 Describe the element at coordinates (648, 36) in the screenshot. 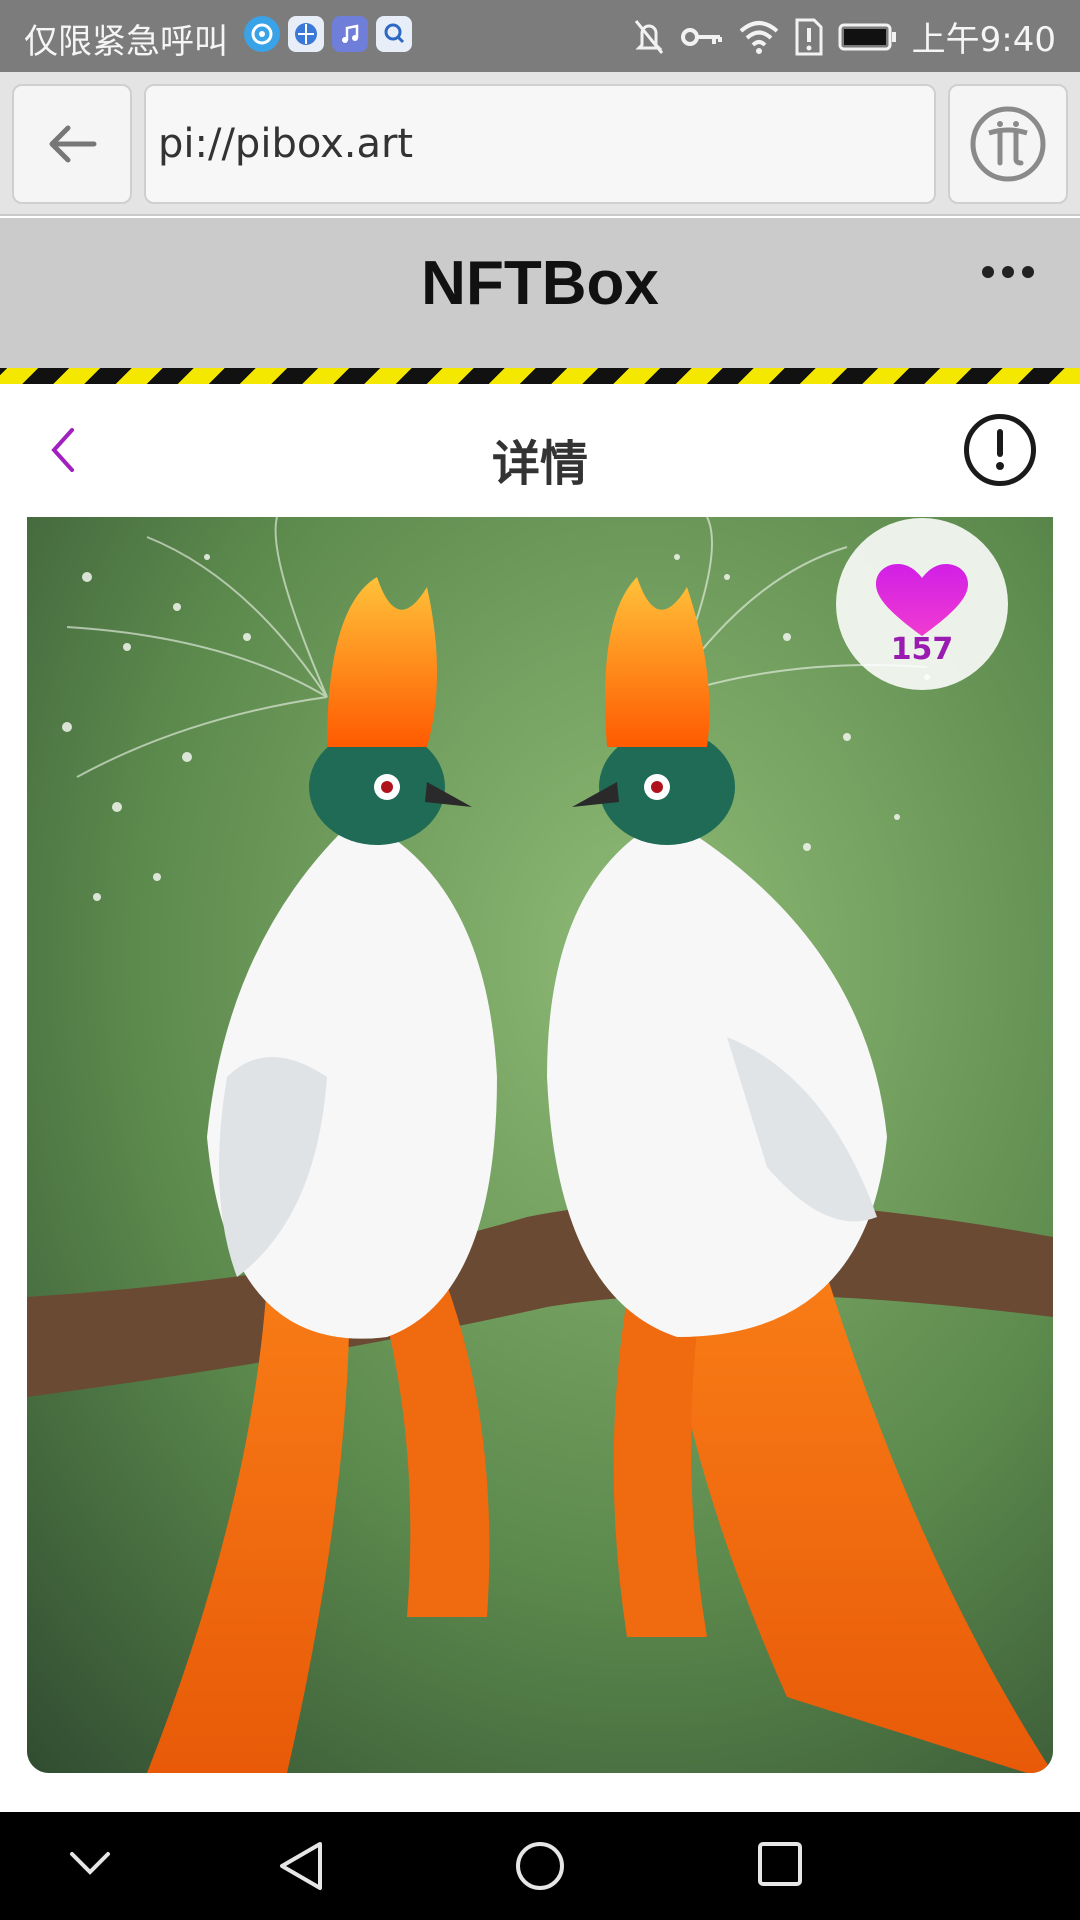

I see `mute-icon` at that location.